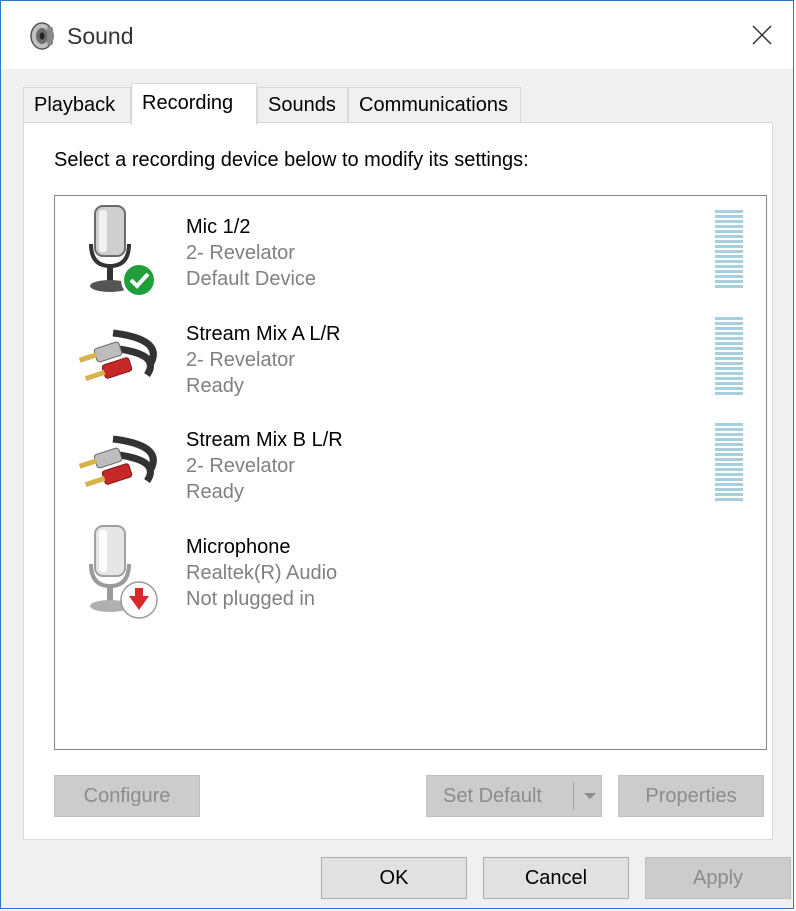 This screenshot has height=911, width=796. Describe the element at coordinates (100, 36) in the screenshot. I see `window-title: Sound` at that location.